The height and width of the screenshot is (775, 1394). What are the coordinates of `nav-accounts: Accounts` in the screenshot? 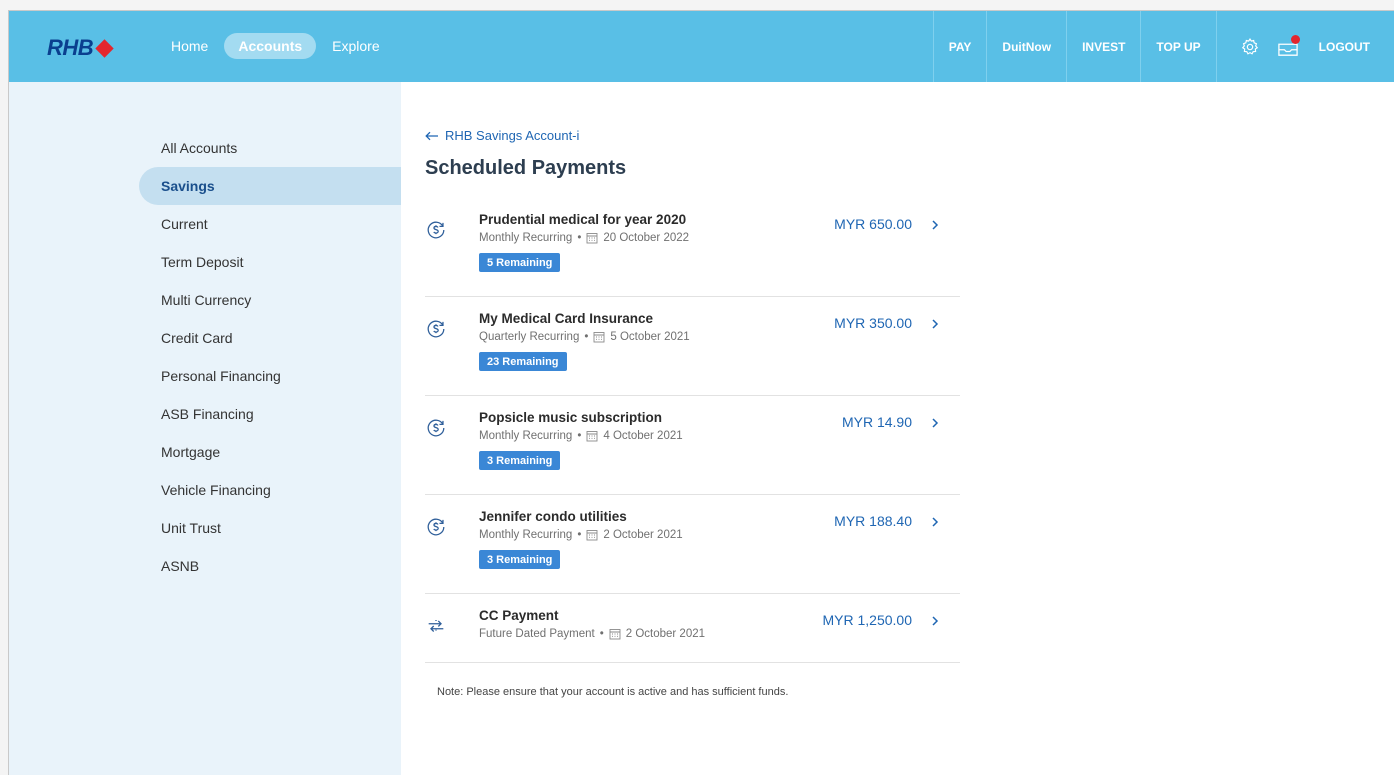 It's located at (270, 46).